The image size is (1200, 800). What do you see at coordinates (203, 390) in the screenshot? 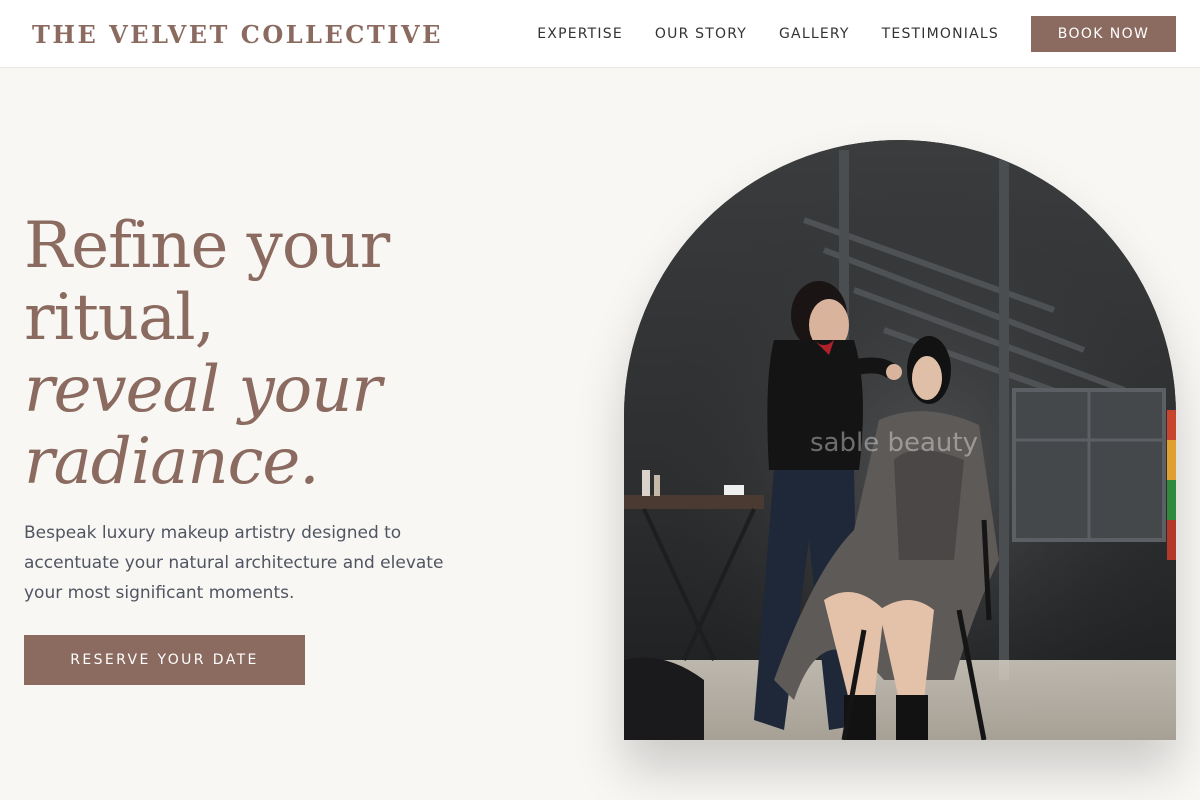
I see `hero-title-line-3: reveal your` at bounding box center [203, 390].